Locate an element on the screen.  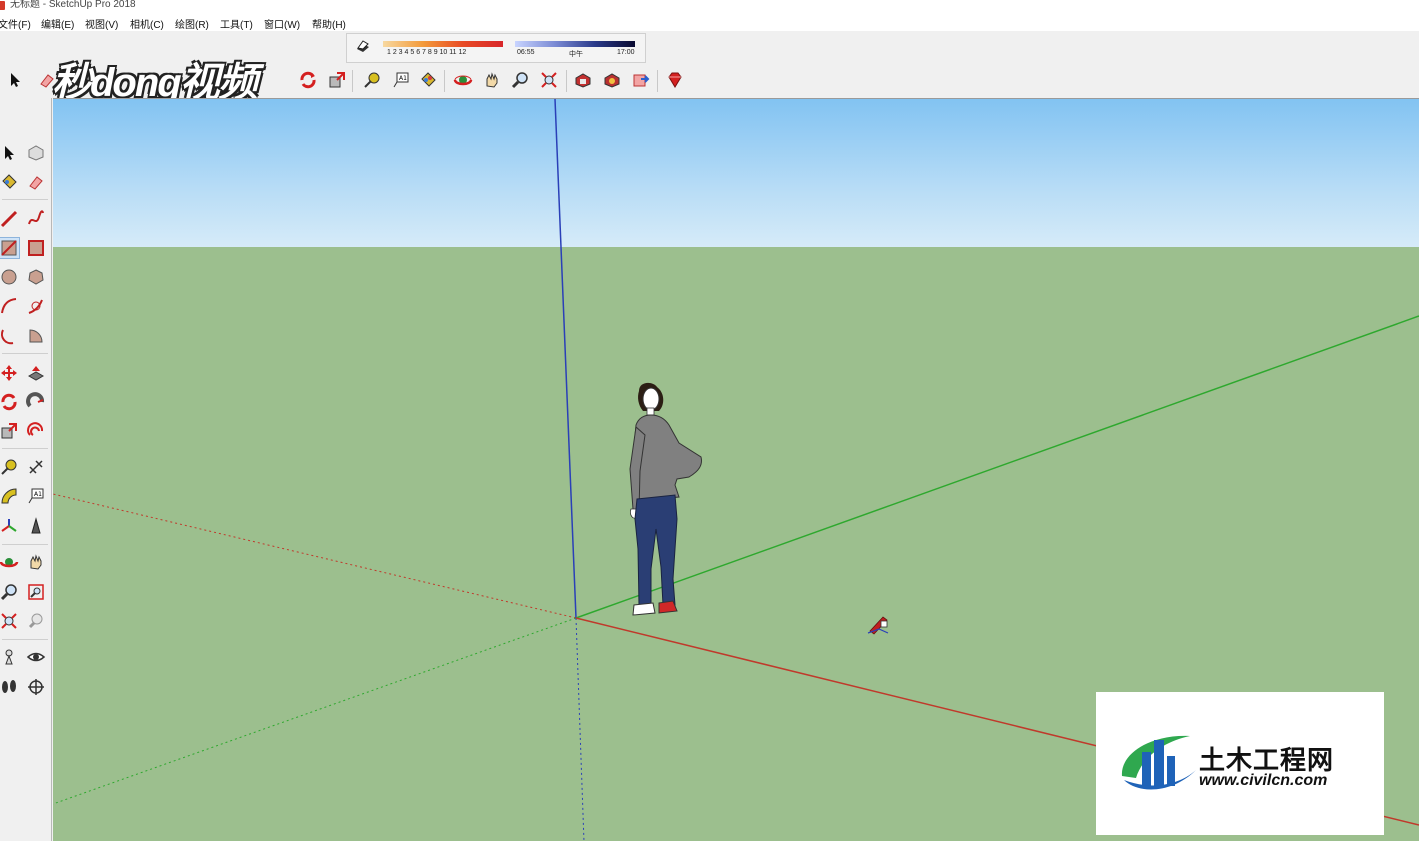
polygon-icon is located at coordinates (36, 277).